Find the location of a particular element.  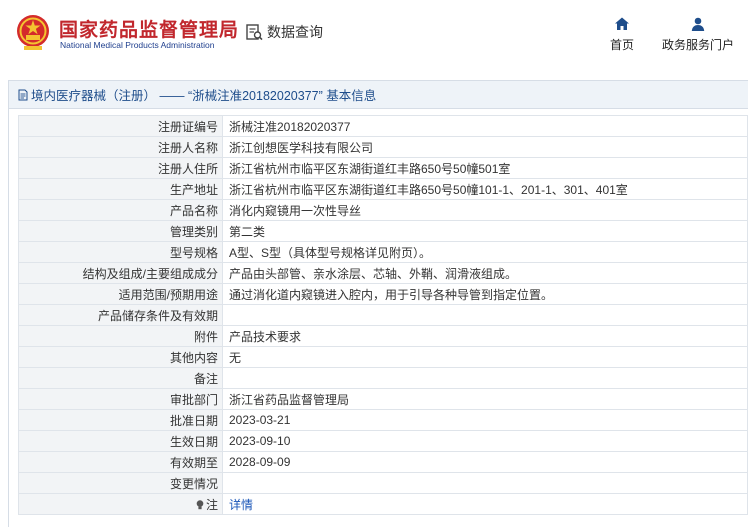

field-value: 消化内窥镜用一次性导丝 is located at coordinates (485, 210).